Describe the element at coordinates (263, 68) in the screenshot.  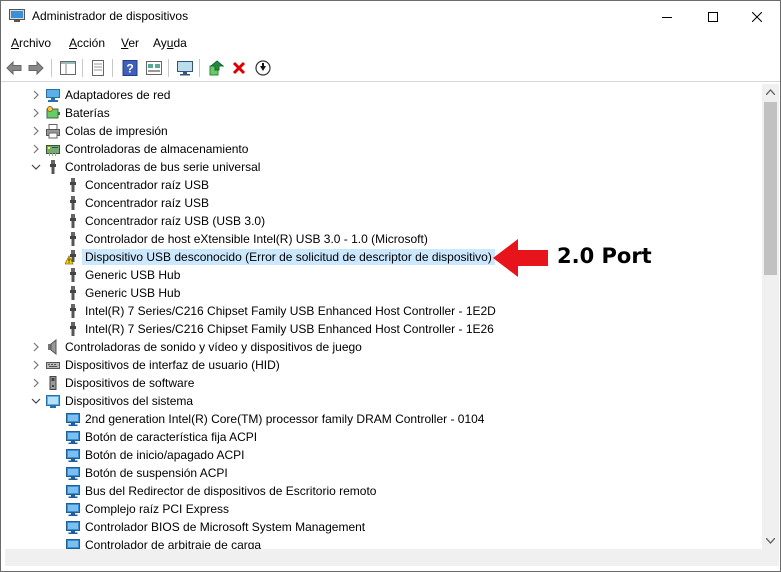
I see `disable-button` at that location.